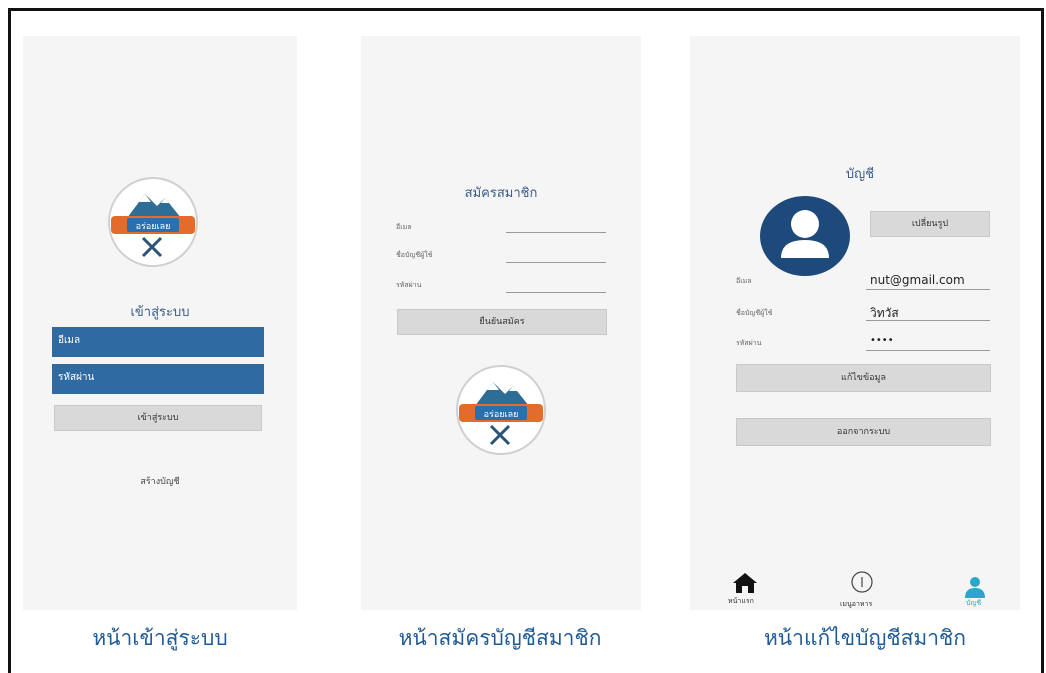 This screenshot has width=1046, height=673. I want to click on account-heading: บัญชี, so click(860, 174).